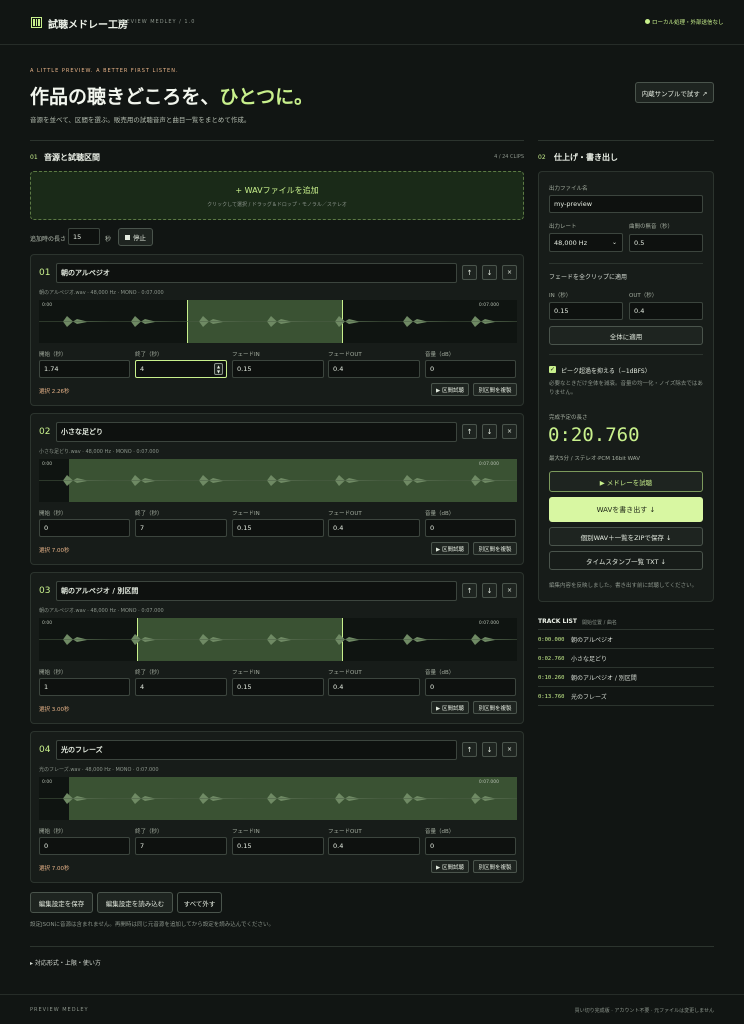 This screenshot has width=744, height=1024. Describe the element at coordinates (626, 481) in the screenshot. I see `preview-medley-button: ▶ メドレーを試聴` at that location.